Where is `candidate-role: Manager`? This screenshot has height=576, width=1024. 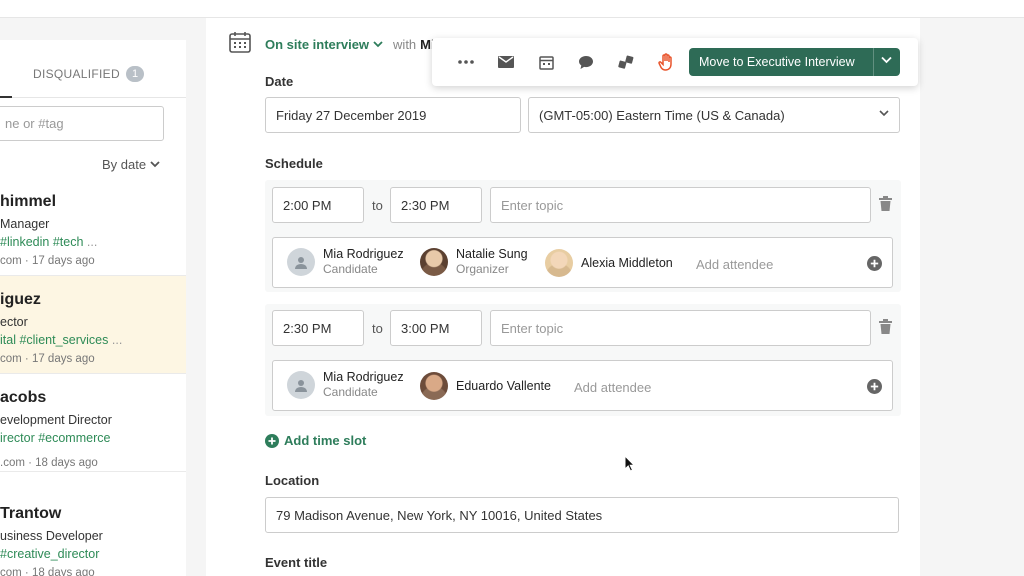
candidate-role: Manager is located at coordinates (25, 224).